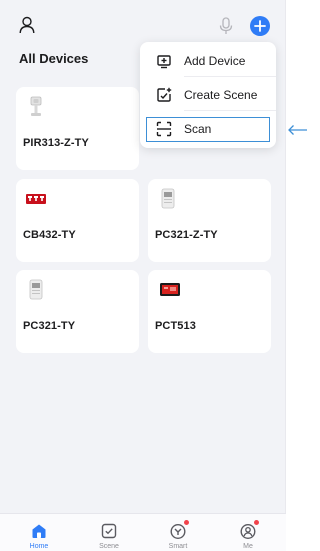 This screenshot has width=320, height=551. I want to click on home-icon, so click(39, 531).